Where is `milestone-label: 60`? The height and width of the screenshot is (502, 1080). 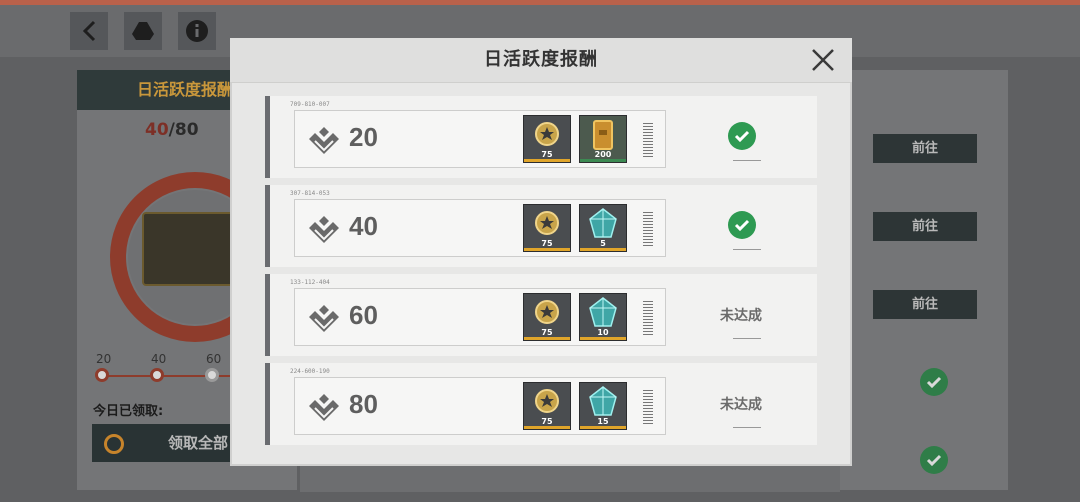
milestone-label: 60 is located at coordinates (214, 359).